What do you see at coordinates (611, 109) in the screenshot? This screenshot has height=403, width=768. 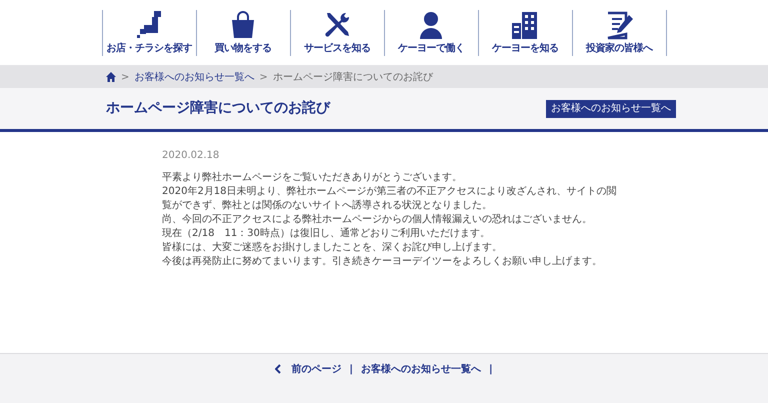 I see `notice-list-button: お客様へのお知らせ一覧へ` at bounding box center [611, 109].